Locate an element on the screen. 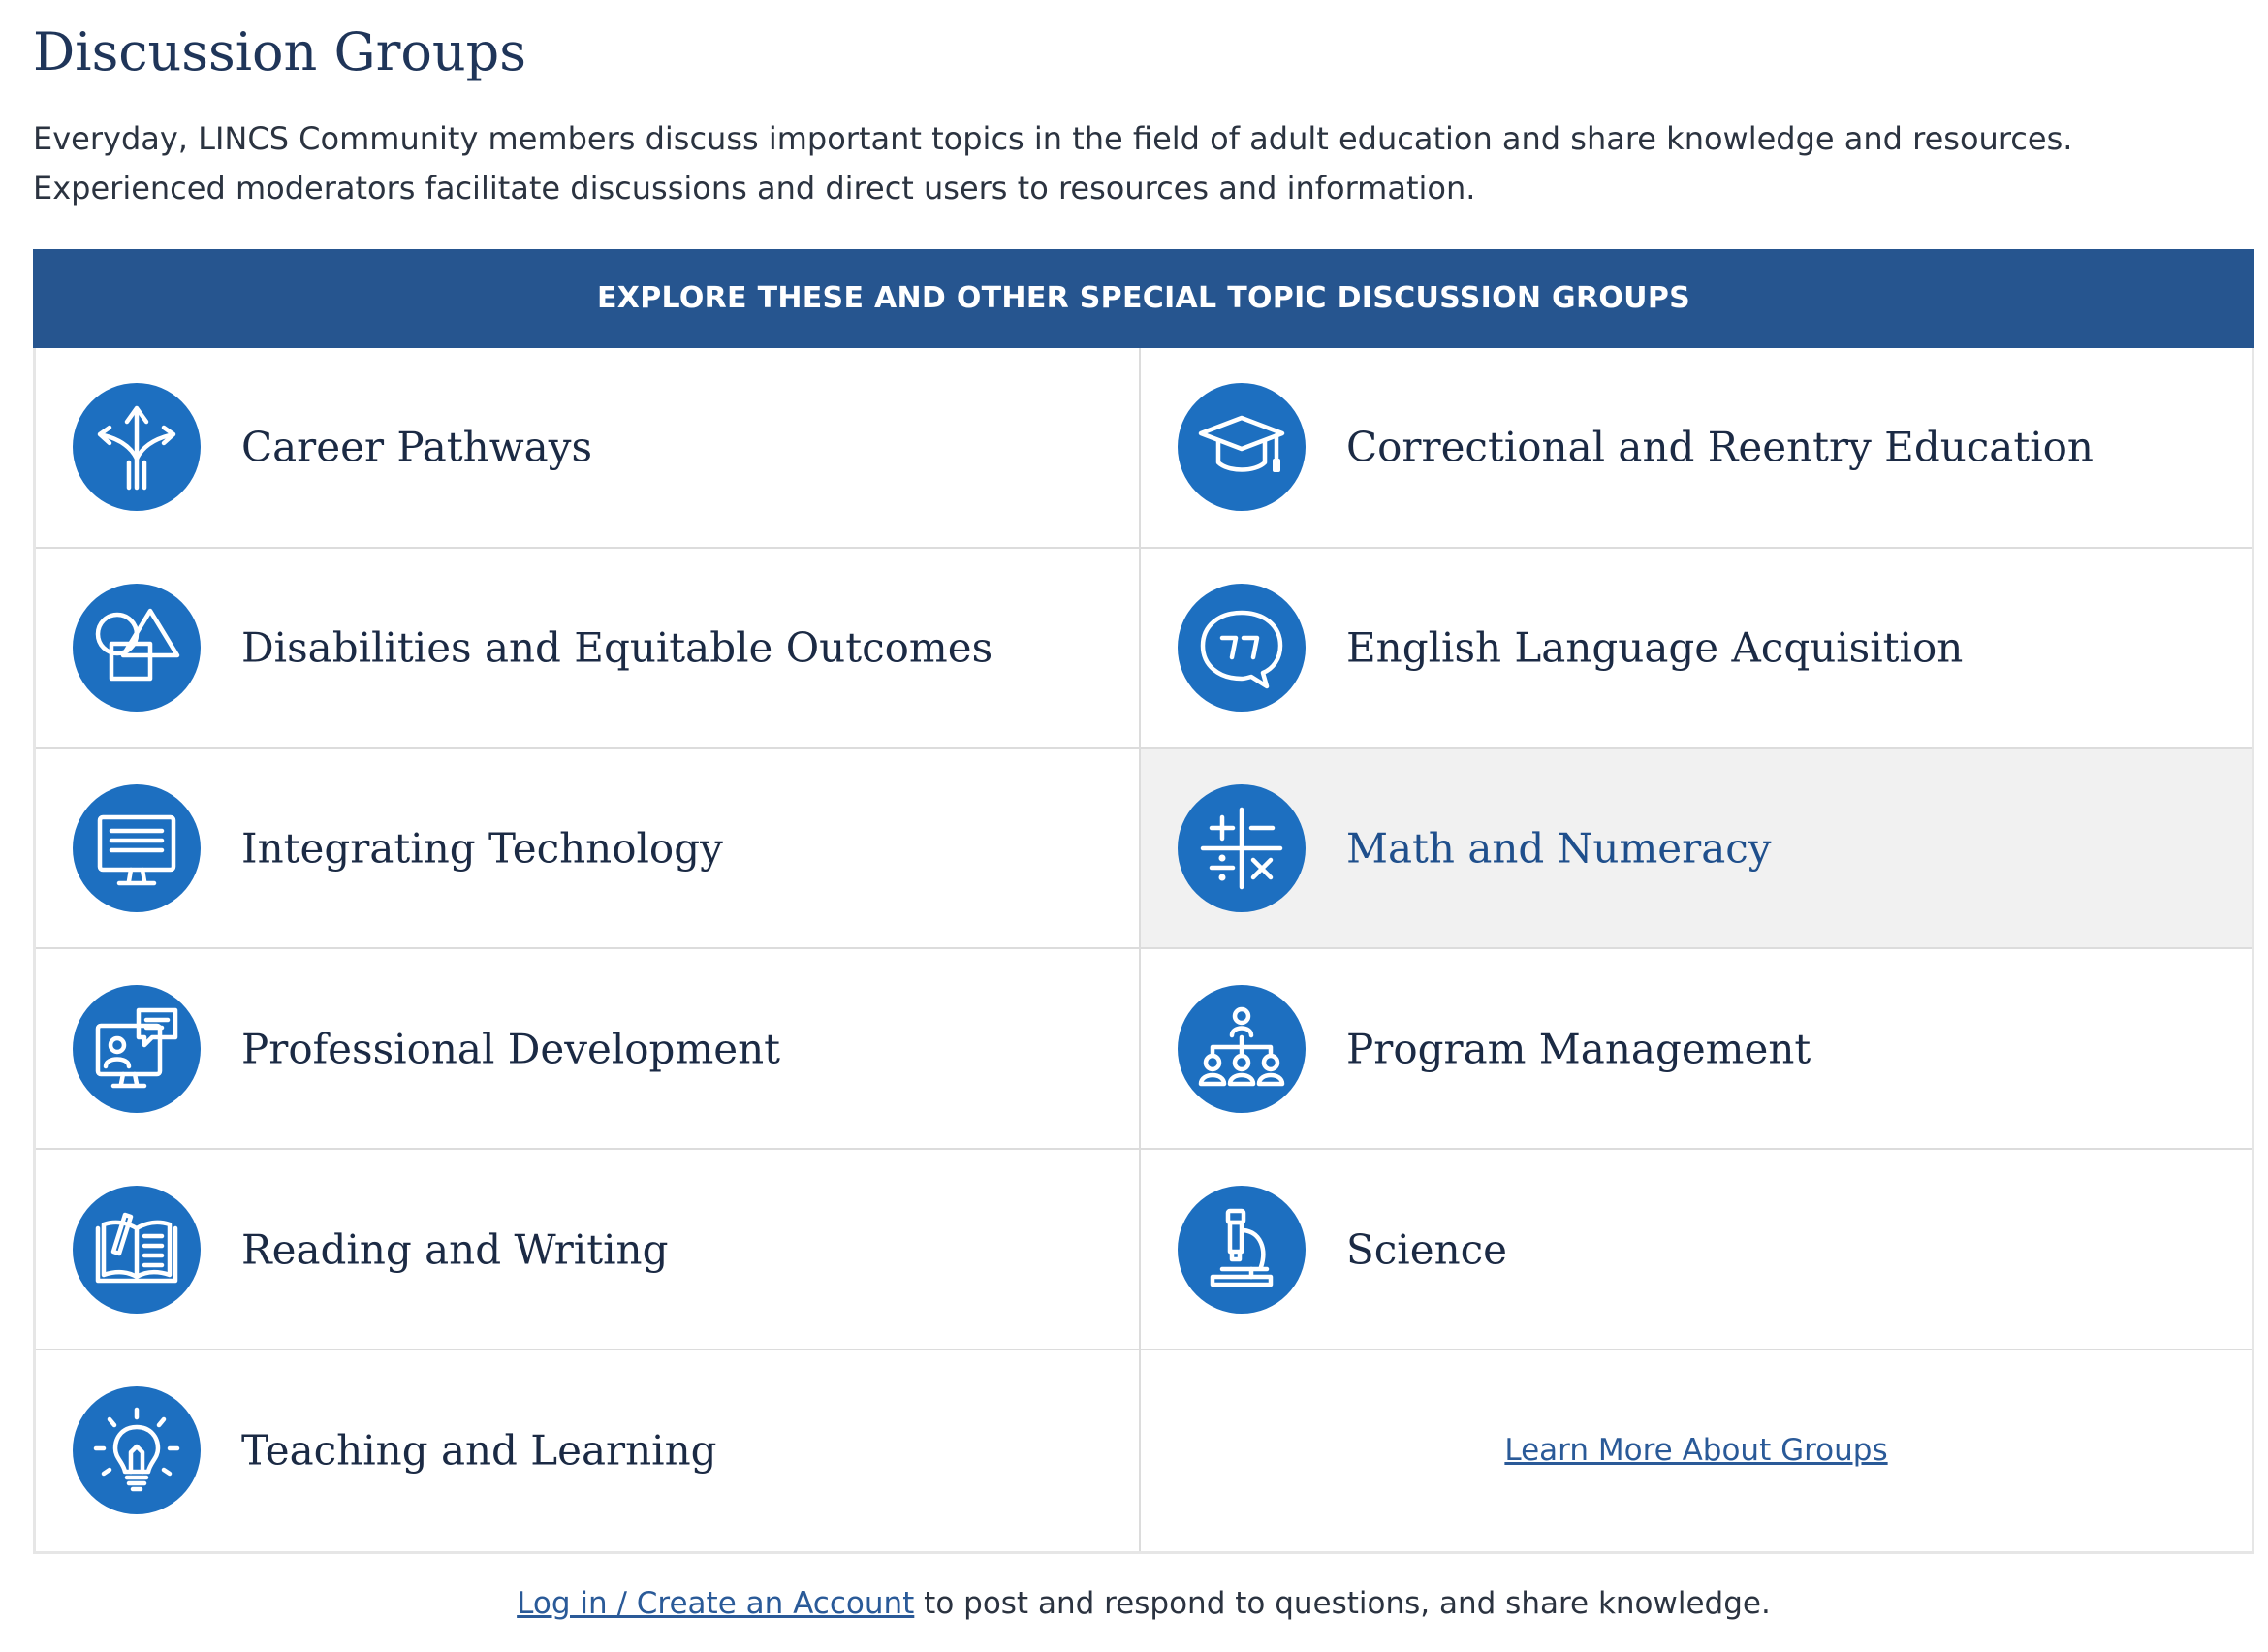 This screenshot has width=2268, height=1652. group-integrating-technology: Integrating Technology is located at coordinates (589, 849).